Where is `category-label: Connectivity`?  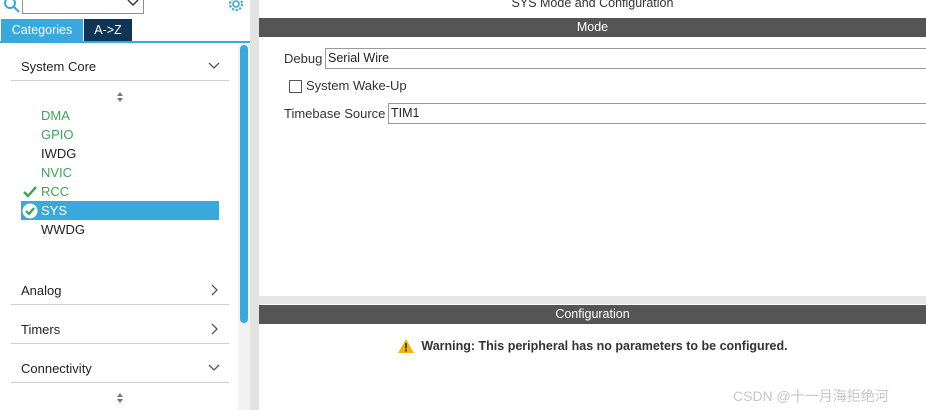 category-label: Connectivity is located at coordinates (56, 368).